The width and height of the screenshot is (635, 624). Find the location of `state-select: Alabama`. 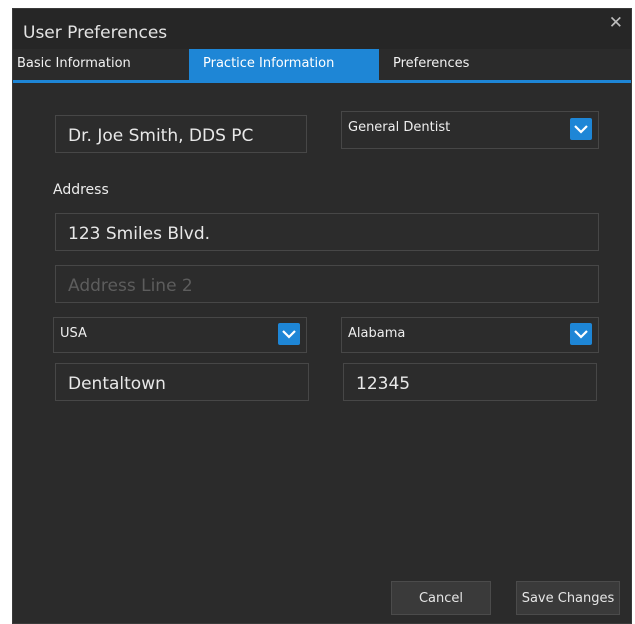

state-select: Alabama is located at coordinates (470, 335).